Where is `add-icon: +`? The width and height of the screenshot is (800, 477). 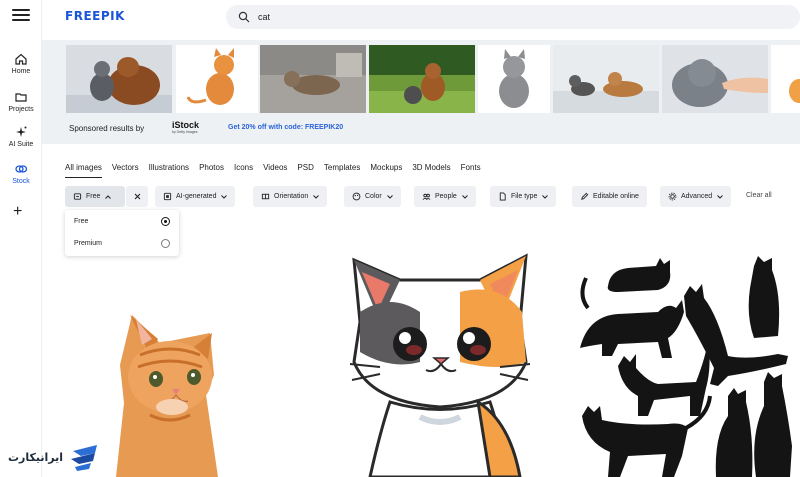 add-icon: + is located at coordinates (17, 212).